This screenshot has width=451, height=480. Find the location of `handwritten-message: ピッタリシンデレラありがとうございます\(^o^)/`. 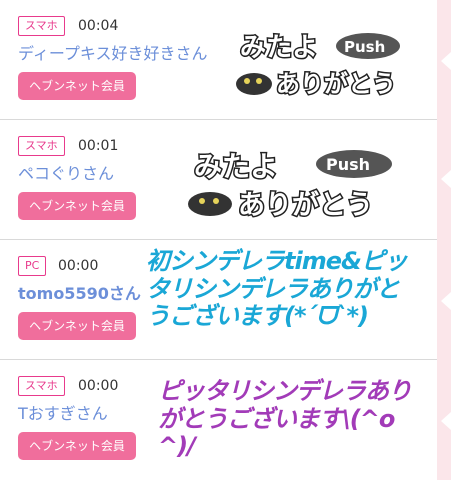

handwritten-message: ピッタリシンデレラありがとうございます\(^o^)/ is located at coordinates (285, 419).